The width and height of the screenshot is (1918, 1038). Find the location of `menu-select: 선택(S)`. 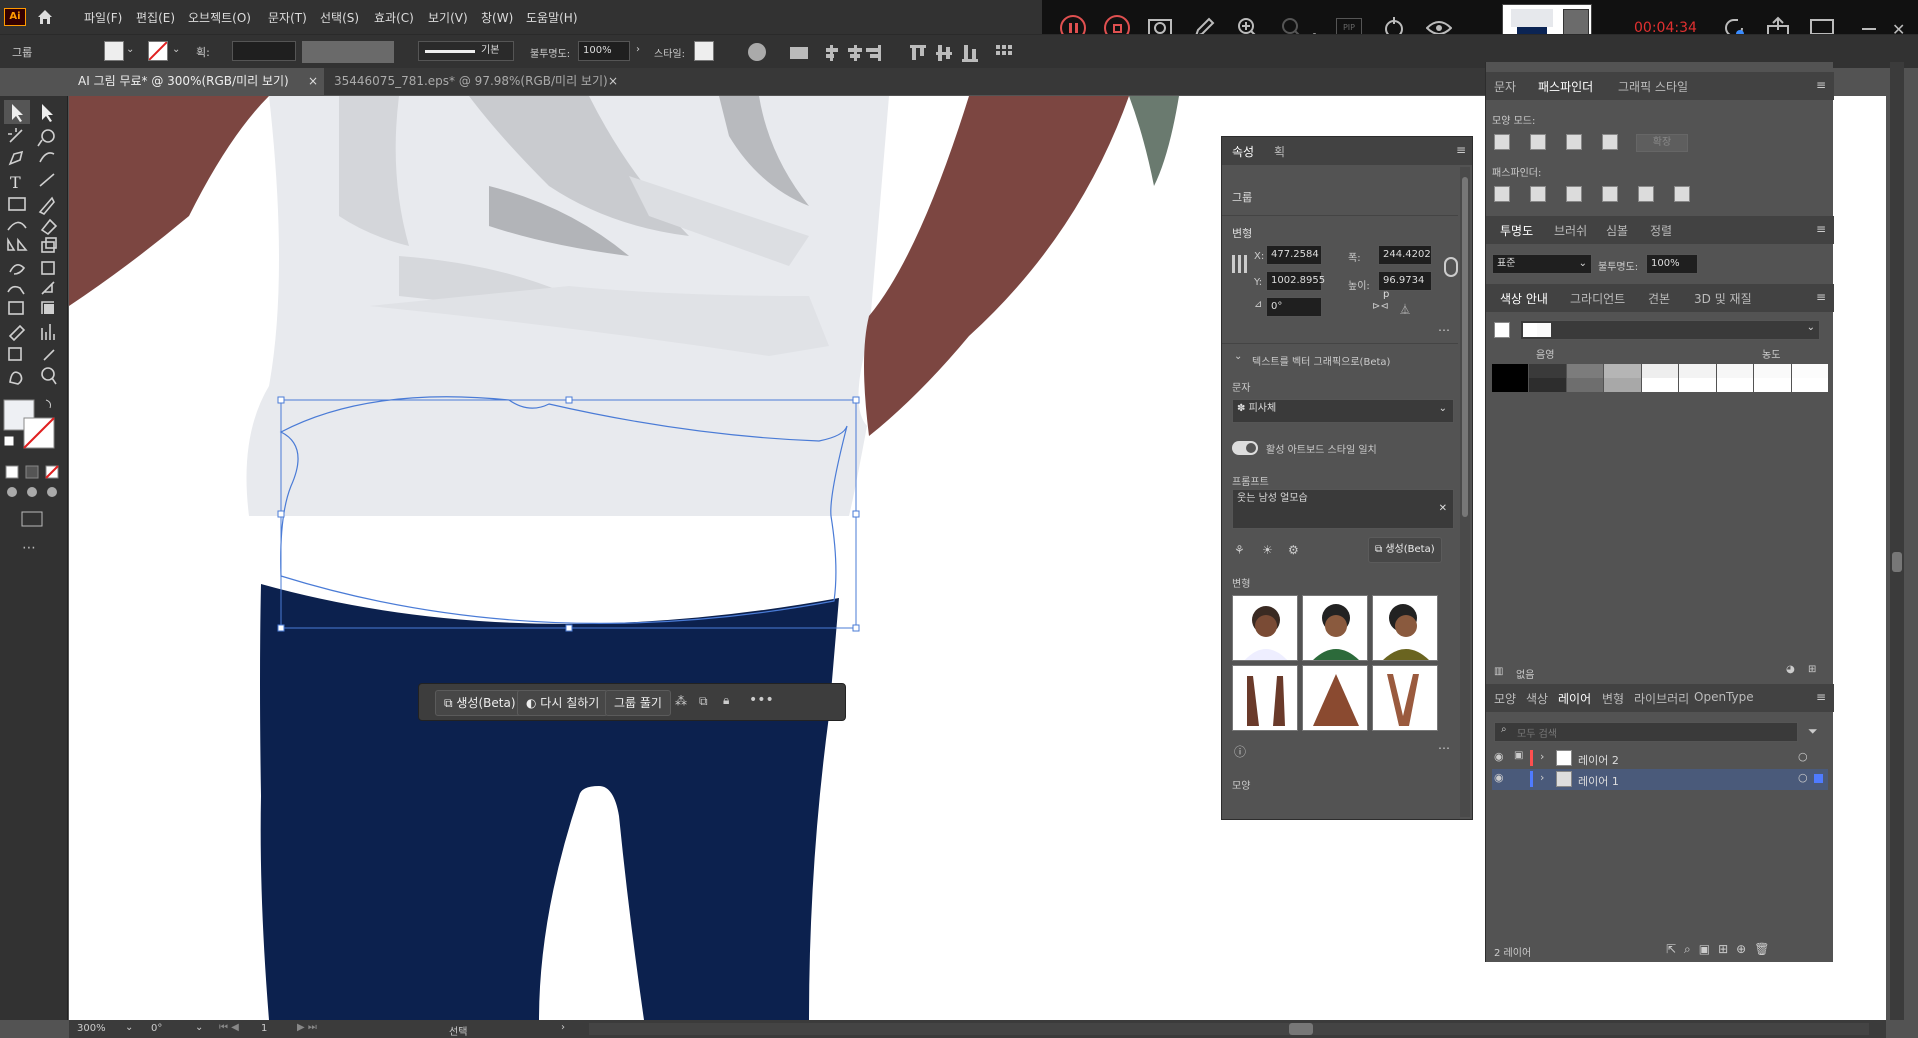

menu-select: 선택(S) is located at coordinates (339, 17).